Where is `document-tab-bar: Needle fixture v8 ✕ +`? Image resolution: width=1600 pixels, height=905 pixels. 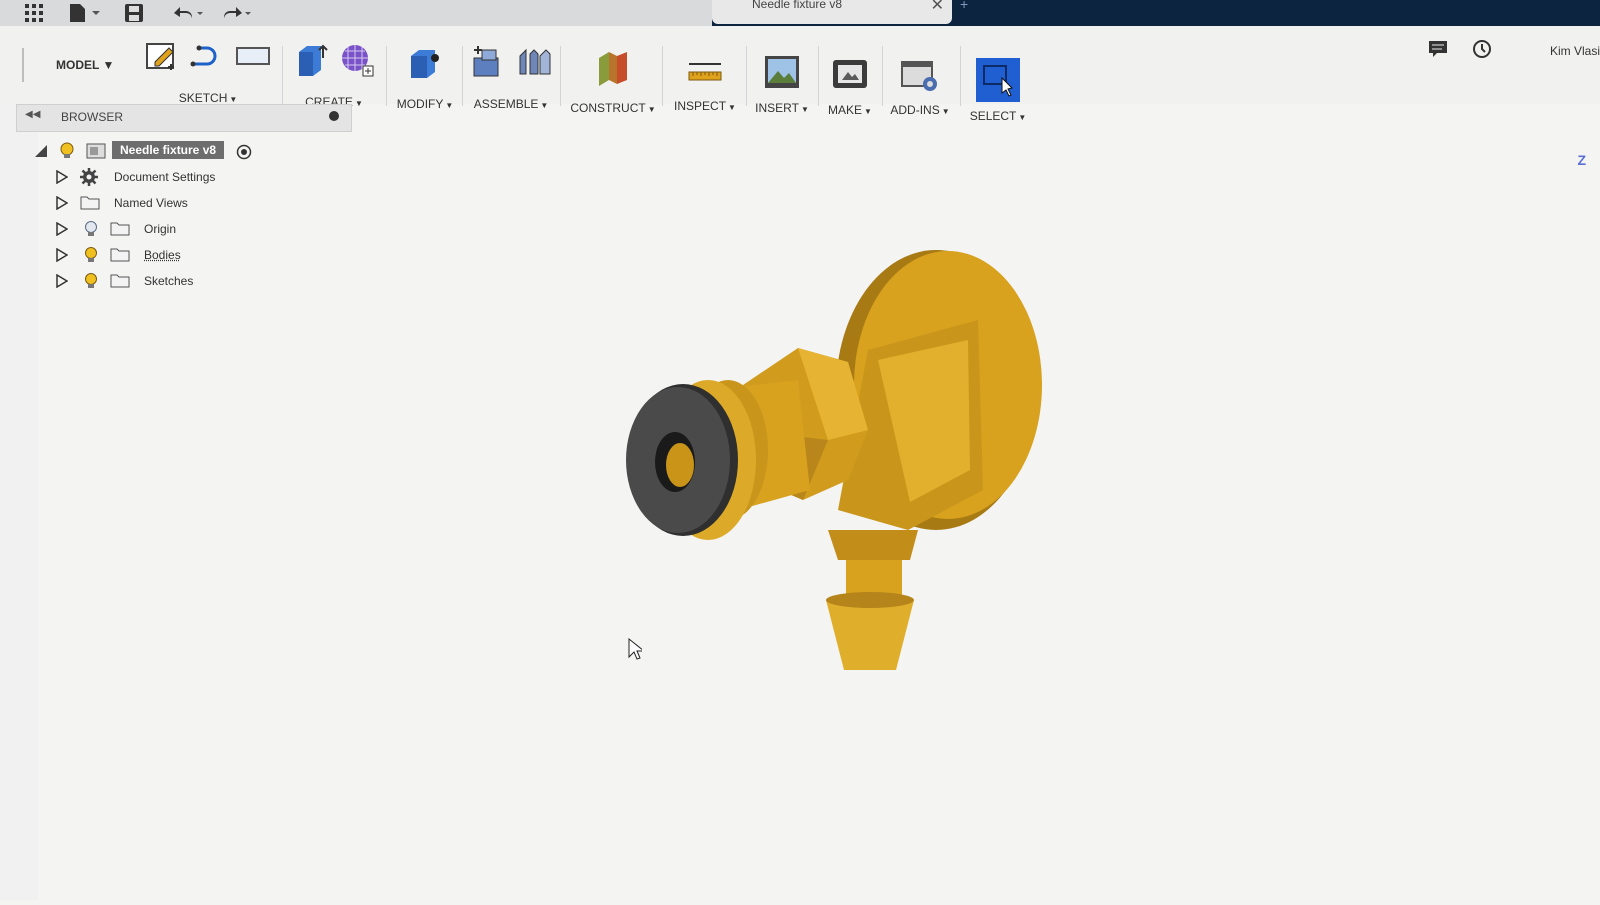
document-tab-bar: Needle fixture v8 ✕ + is located at coordinates (1156, 13).